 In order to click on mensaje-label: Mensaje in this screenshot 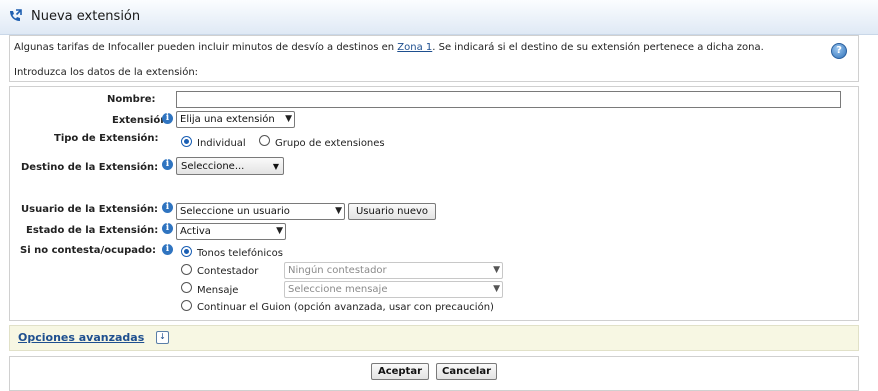, I will do `click(218, 290)`.